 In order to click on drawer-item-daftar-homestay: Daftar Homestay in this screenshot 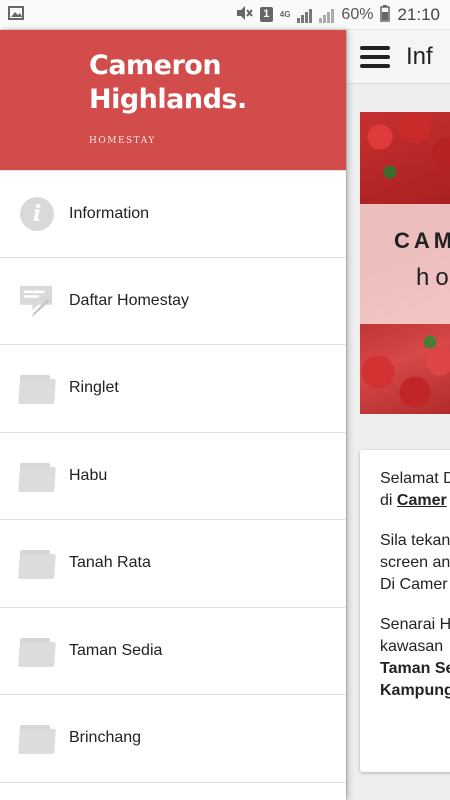, I will do `click(173, 301)`.